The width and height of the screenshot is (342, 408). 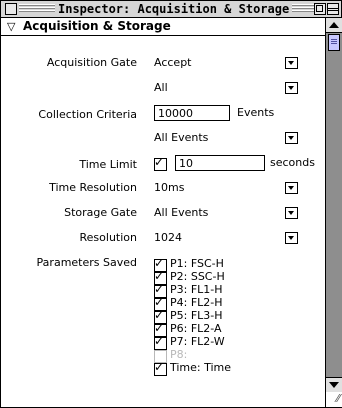 I want to click on collection-count-field: 10000, so click(x=192, y=113).